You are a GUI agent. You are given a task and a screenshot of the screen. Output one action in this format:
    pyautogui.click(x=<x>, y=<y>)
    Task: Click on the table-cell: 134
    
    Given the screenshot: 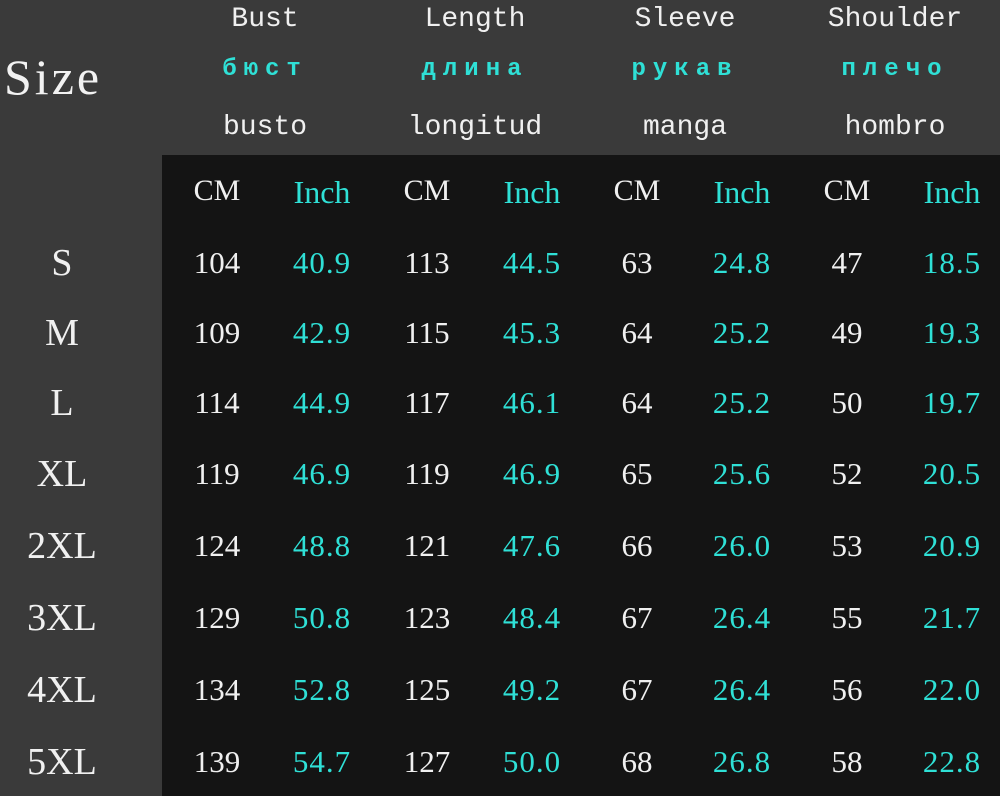 What is the action you would take?
    pyautogui.click(x=217, y=689)
    